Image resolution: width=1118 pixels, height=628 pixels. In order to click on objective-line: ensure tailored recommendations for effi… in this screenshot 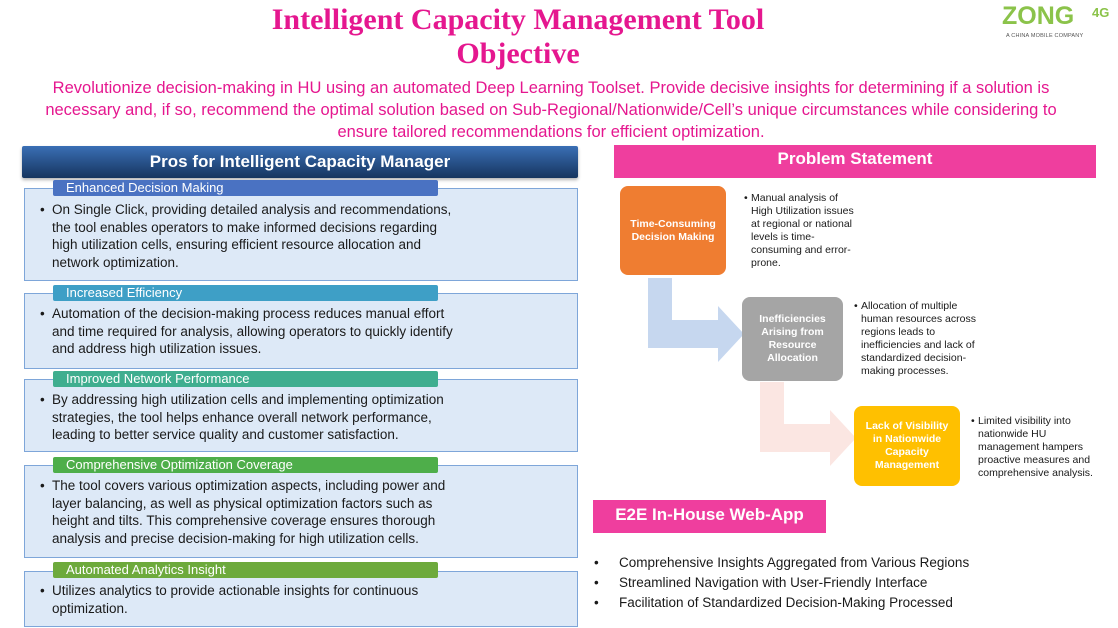, I will do `click(551, 132)`.